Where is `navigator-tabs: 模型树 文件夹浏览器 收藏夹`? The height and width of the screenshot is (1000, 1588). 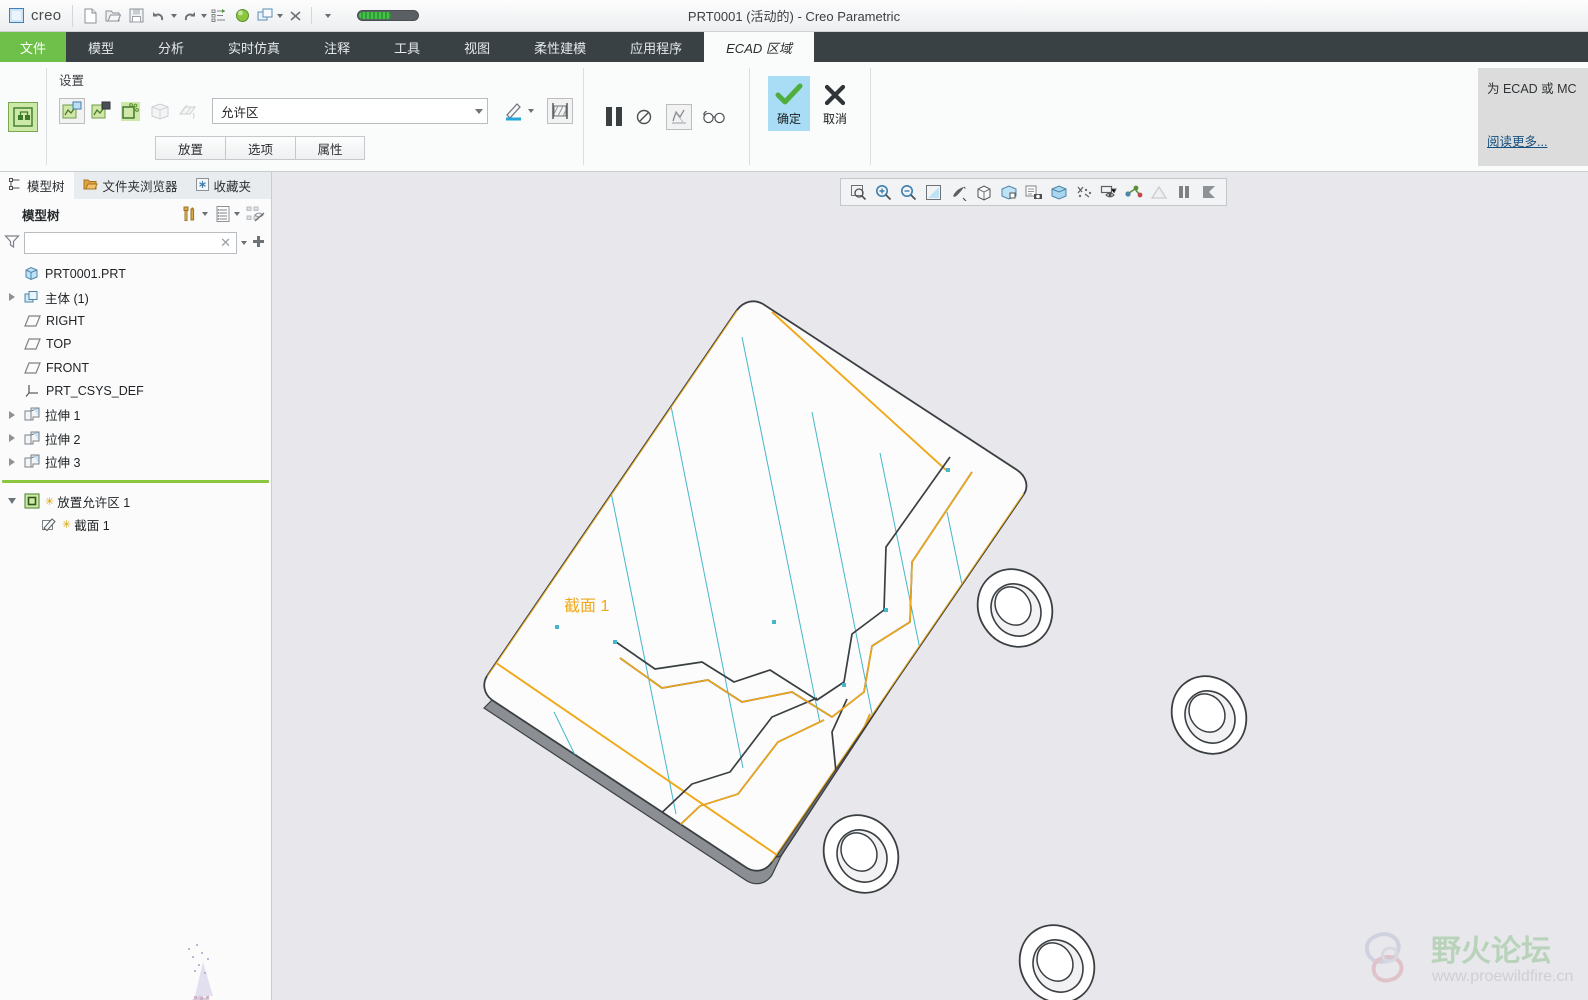
navigator-tabs: 模型树 文件夹浏览器 收藏夹 is located at coordinates (135, 185).